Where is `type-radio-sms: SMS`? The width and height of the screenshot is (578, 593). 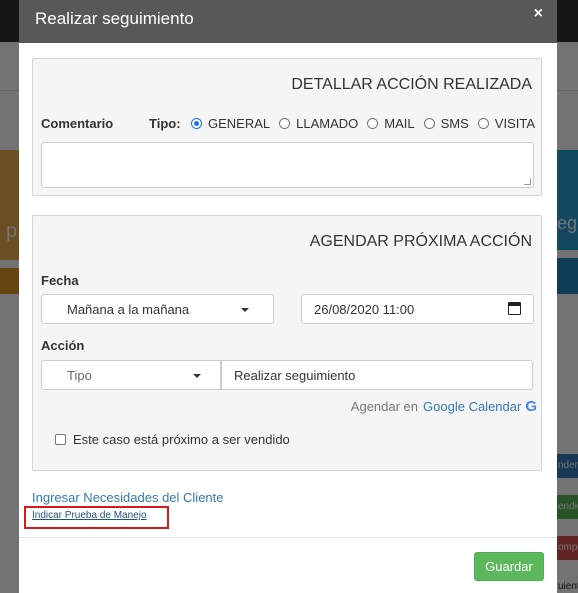 type-radio-sms: SMS is located at coordinates (446, 123).